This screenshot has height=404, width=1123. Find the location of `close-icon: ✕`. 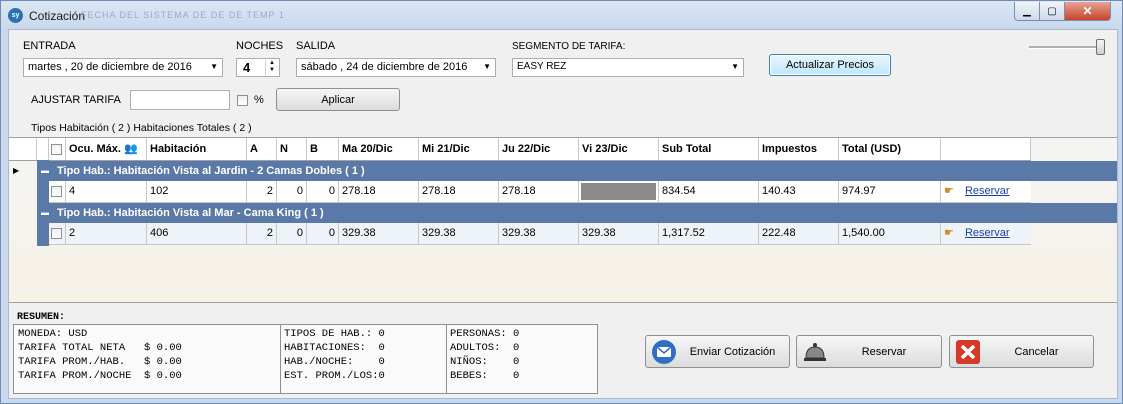

close-icon: ✕ is located at coordinates (1087, 11).